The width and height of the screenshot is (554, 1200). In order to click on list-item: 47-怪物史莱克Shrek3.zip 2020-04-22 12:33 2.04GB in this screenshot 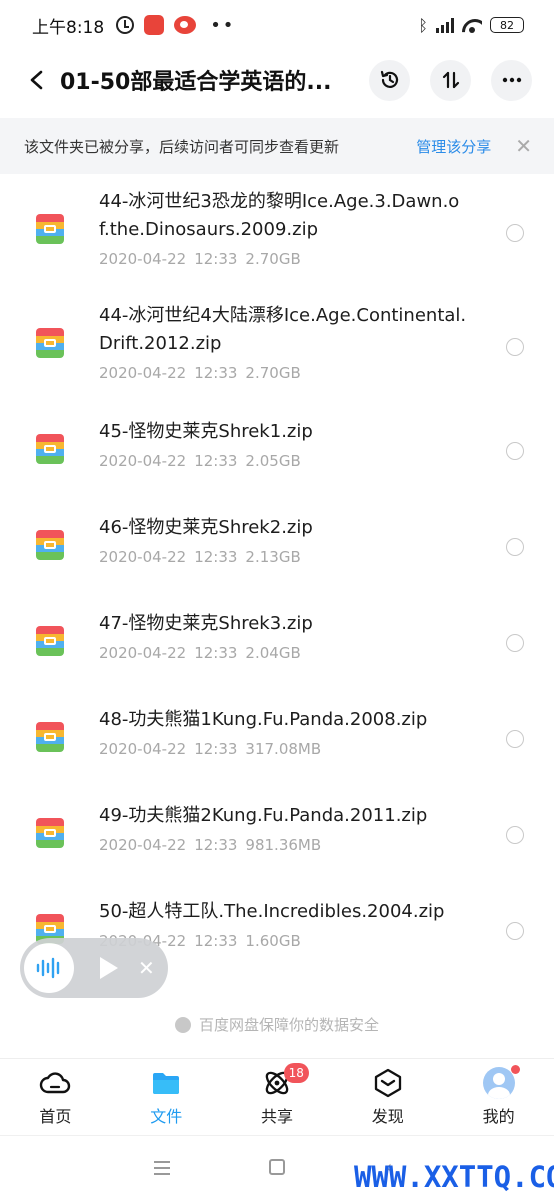, I will do `click(277, 644)`.